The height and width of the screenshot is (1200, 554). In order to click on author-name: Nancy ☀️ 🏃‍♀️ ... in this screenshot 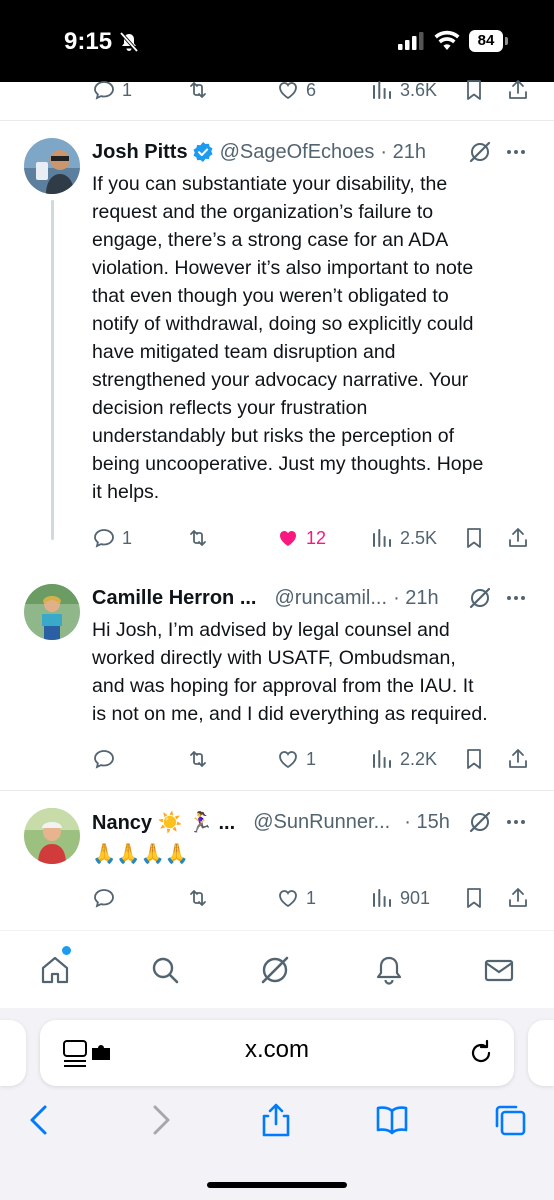, I will do `click(163, 822)`.